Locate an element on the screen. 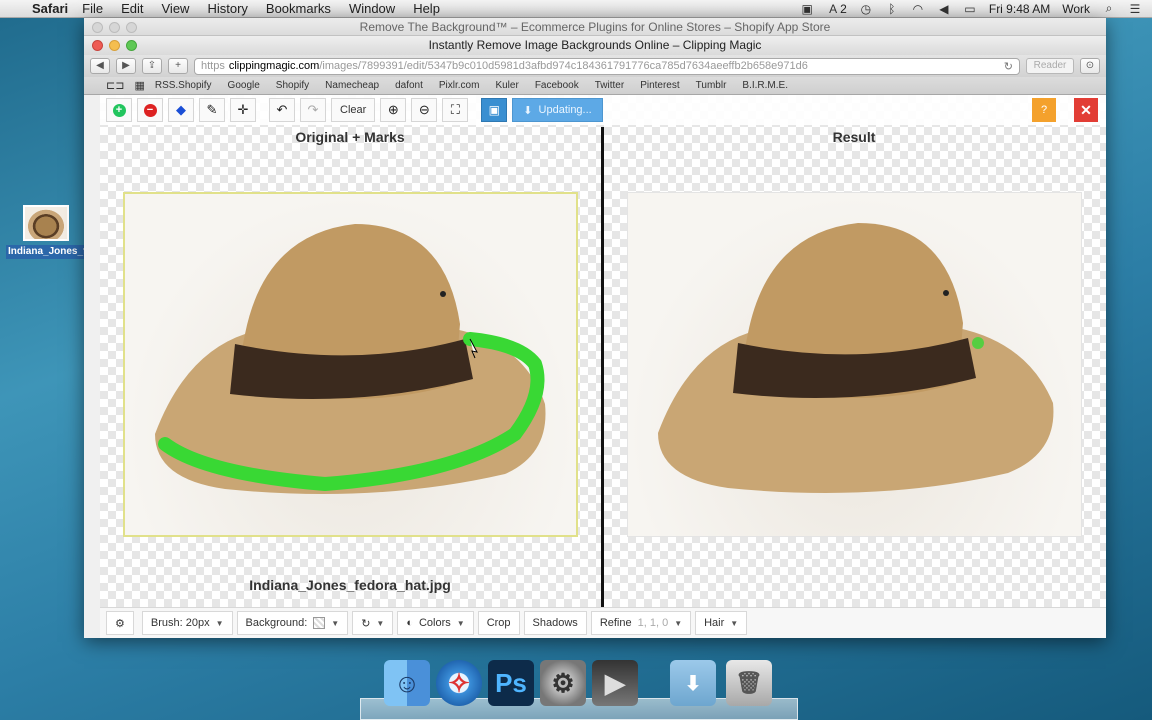 This screenshot has height=720, width=1152. crop-button: Crop is located at coordinates (498, 623).